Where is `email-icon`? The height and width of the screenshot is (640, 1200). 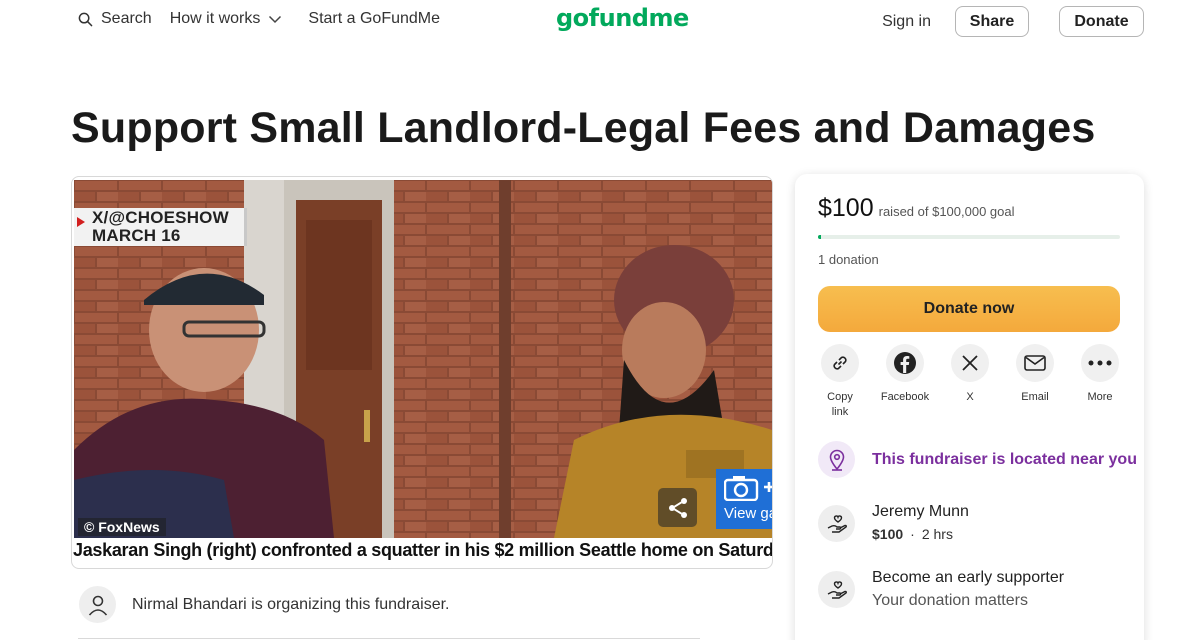 email-icon is located at coordinates (1035, 363).